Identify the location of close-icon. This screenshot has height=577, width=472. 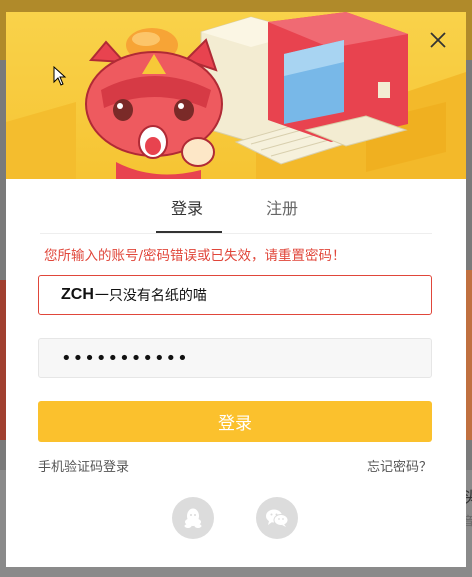
(438, 40).